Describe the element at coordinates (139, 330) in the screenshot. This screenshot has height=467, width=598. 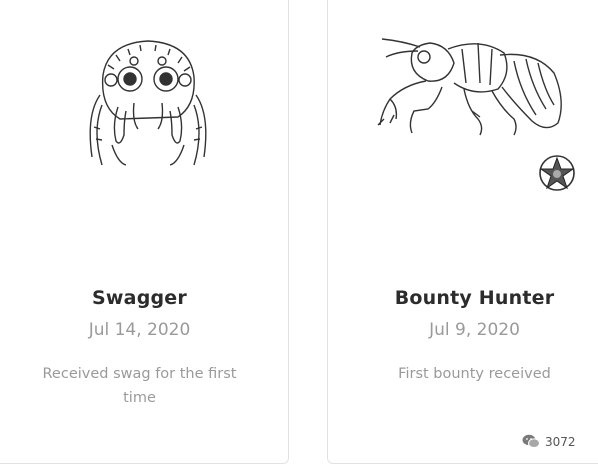
I see `badge-date: Jul 14, 2020` at that location.